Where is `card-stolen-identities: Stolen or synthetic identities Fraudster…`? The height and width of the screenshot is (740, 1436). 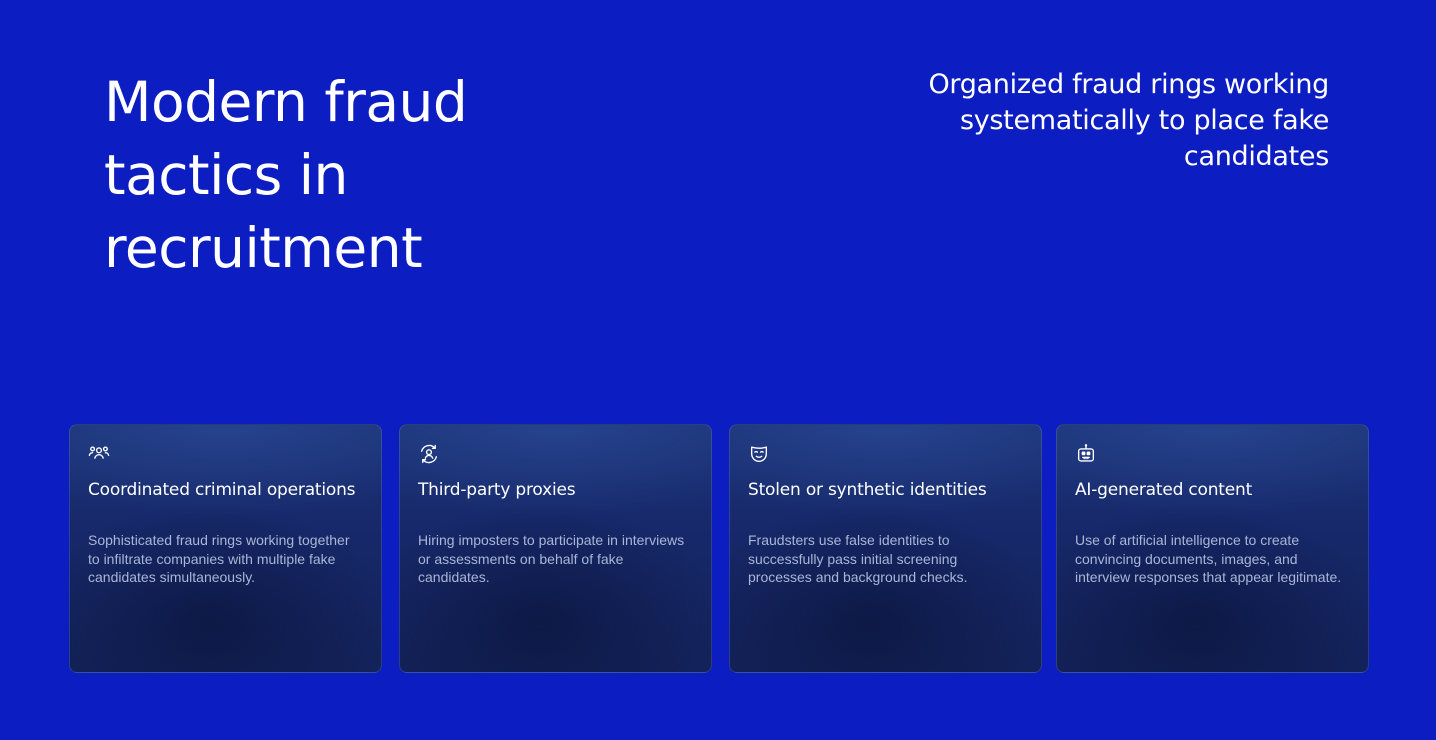
card-stolen-identities: Stolen or synthetic identities Fraudster… is located at coordinates (885, 548).